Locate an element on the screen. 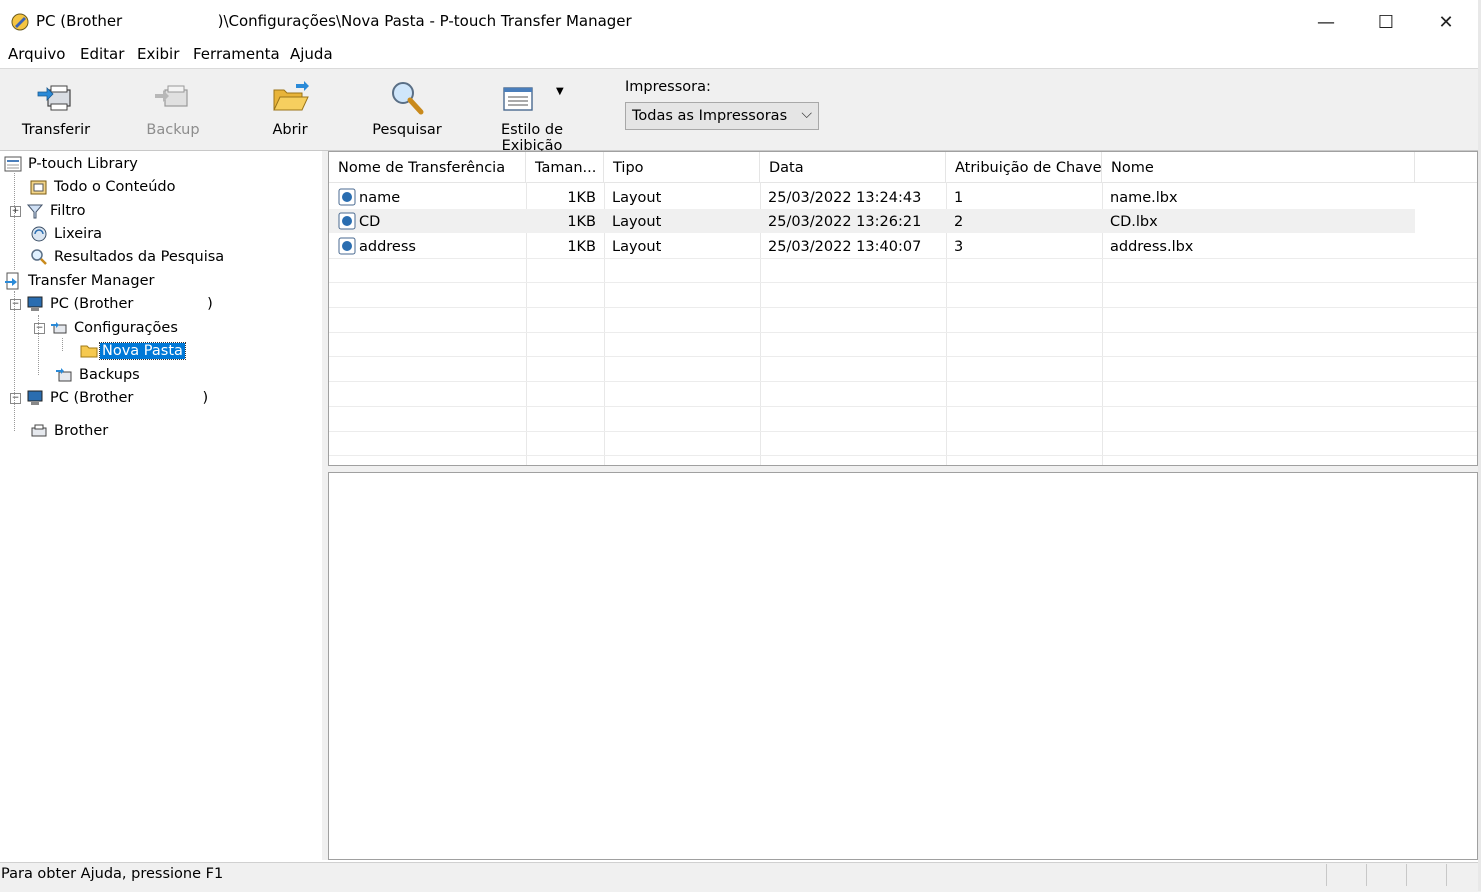 This screenshot has height=892, width=1481. cell-nome: CD.lbx is located at coordinates (1134, 222).